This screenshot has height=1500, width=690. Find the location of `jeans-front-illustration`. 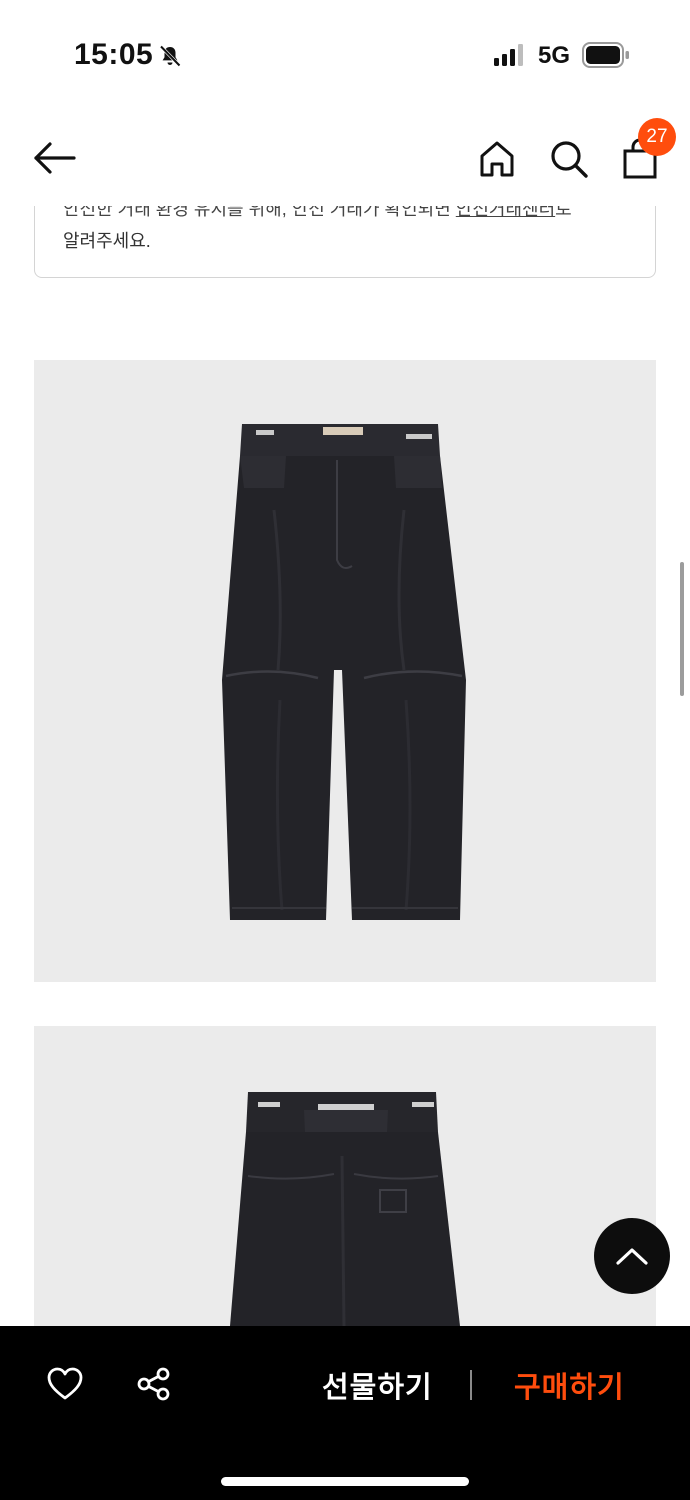

jeans-front-illustration is located at coordinates (344, 672).